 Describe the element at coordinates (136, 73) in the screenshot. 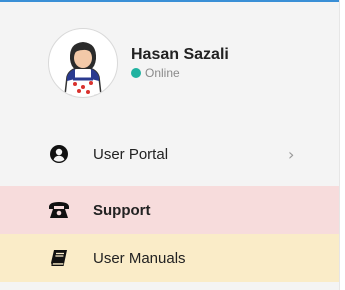

I see `status-dot-icon` at that location.